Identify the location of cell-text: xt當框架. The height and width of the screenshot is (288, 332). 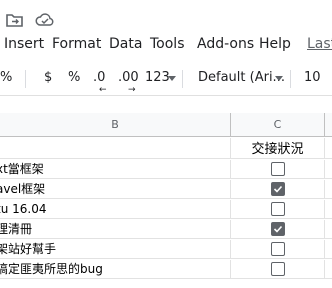
(22, 169).